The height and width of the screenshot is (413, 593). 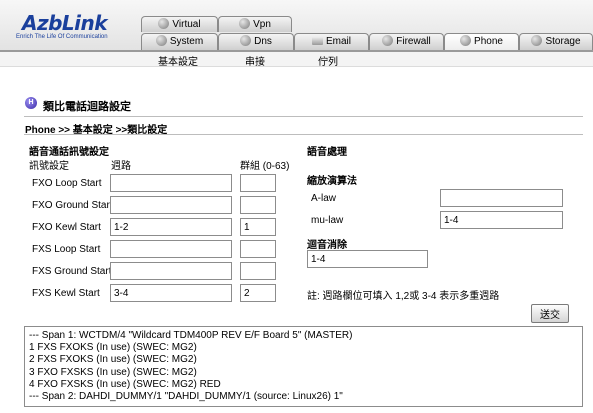 What do you see at coordinates (72, 271) in the screenshot?
I see `fxs-ground-start-label: FXS Ground Start` at bounding box center [72, 271].